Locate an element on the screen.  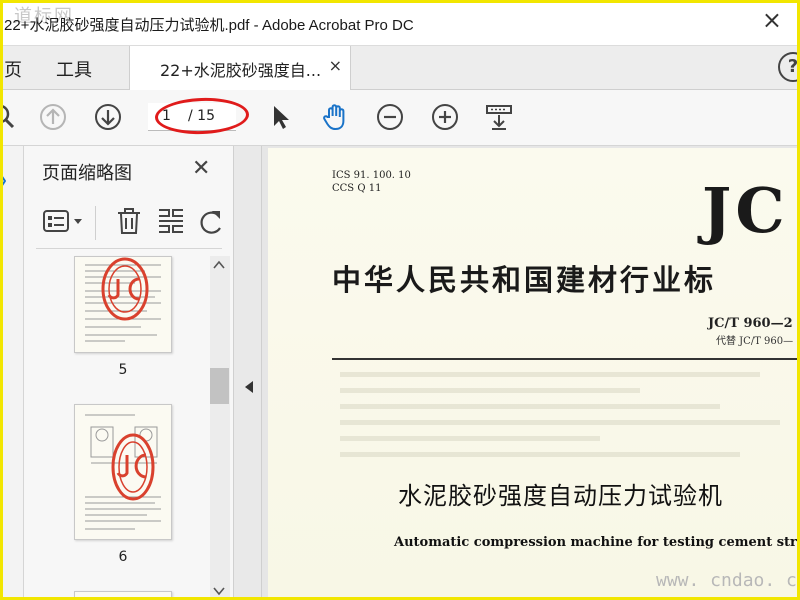
replaces-note: 代替 JC/T 960— is located at coordinates (755, 341).